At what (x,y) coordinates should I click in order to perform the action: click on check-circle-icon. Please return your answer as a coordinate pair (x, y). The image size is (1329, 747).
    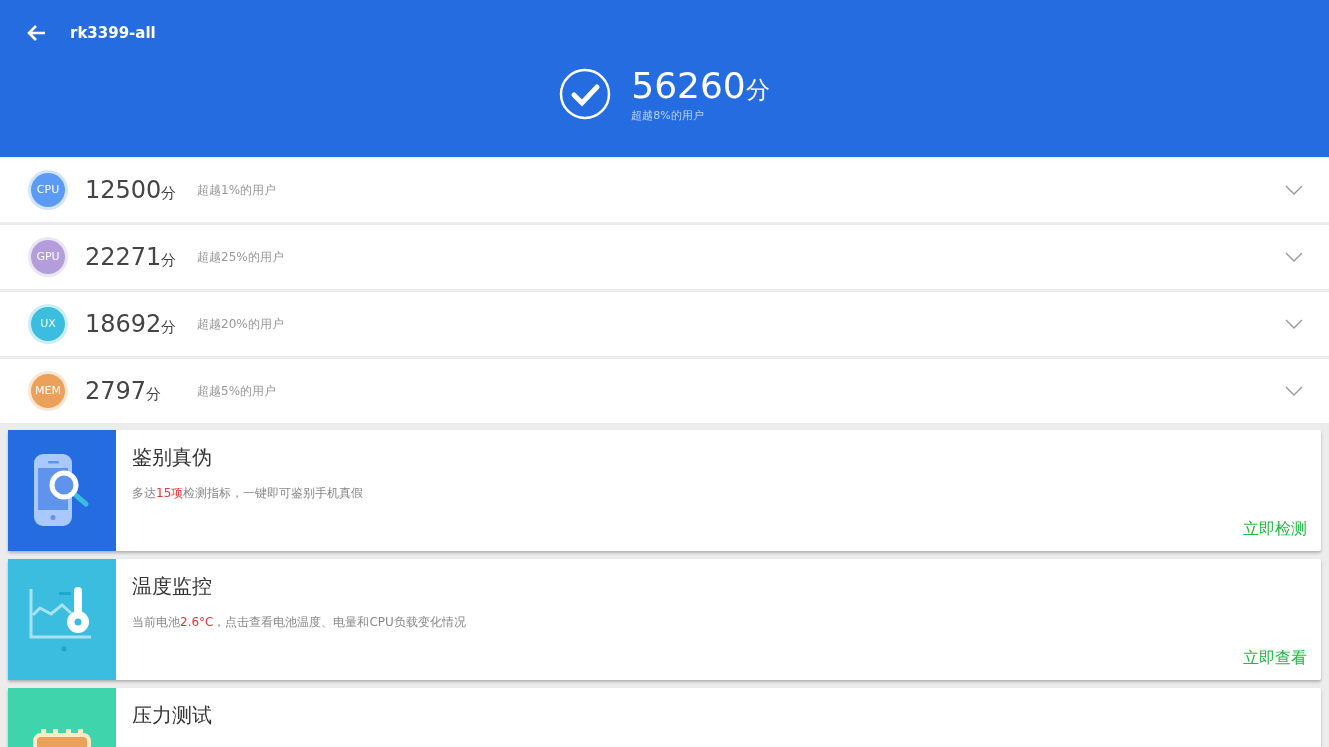
    Looking at the image, I should click on (585, 94).